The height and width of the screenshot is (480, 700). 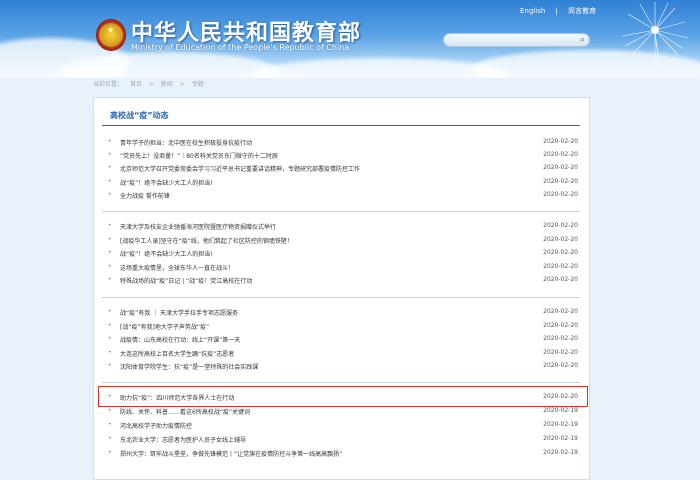 What do you see at coordinates (343, 427) in the screenshot?
I see `news-item: • 河北高校学子助力疫情防控 2020-02-19` at bounding box center [343, 427].